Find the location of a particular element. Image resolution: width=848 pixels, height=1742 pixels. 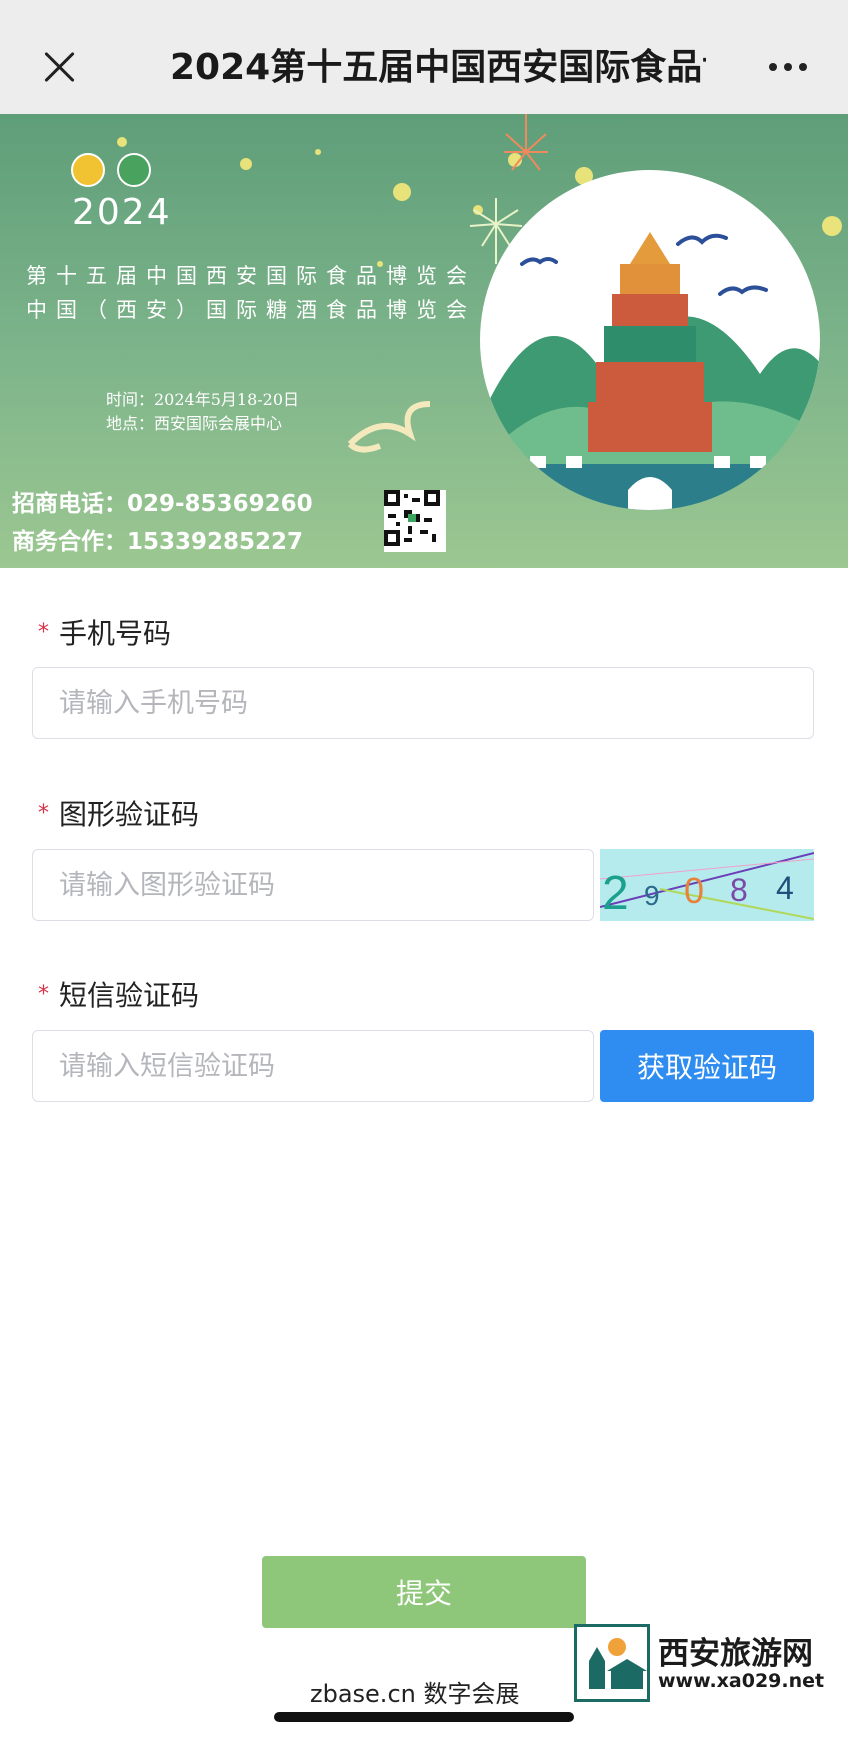

banner-business-phone: 商务合作：15339285227 is located at coordinates (158, 542).